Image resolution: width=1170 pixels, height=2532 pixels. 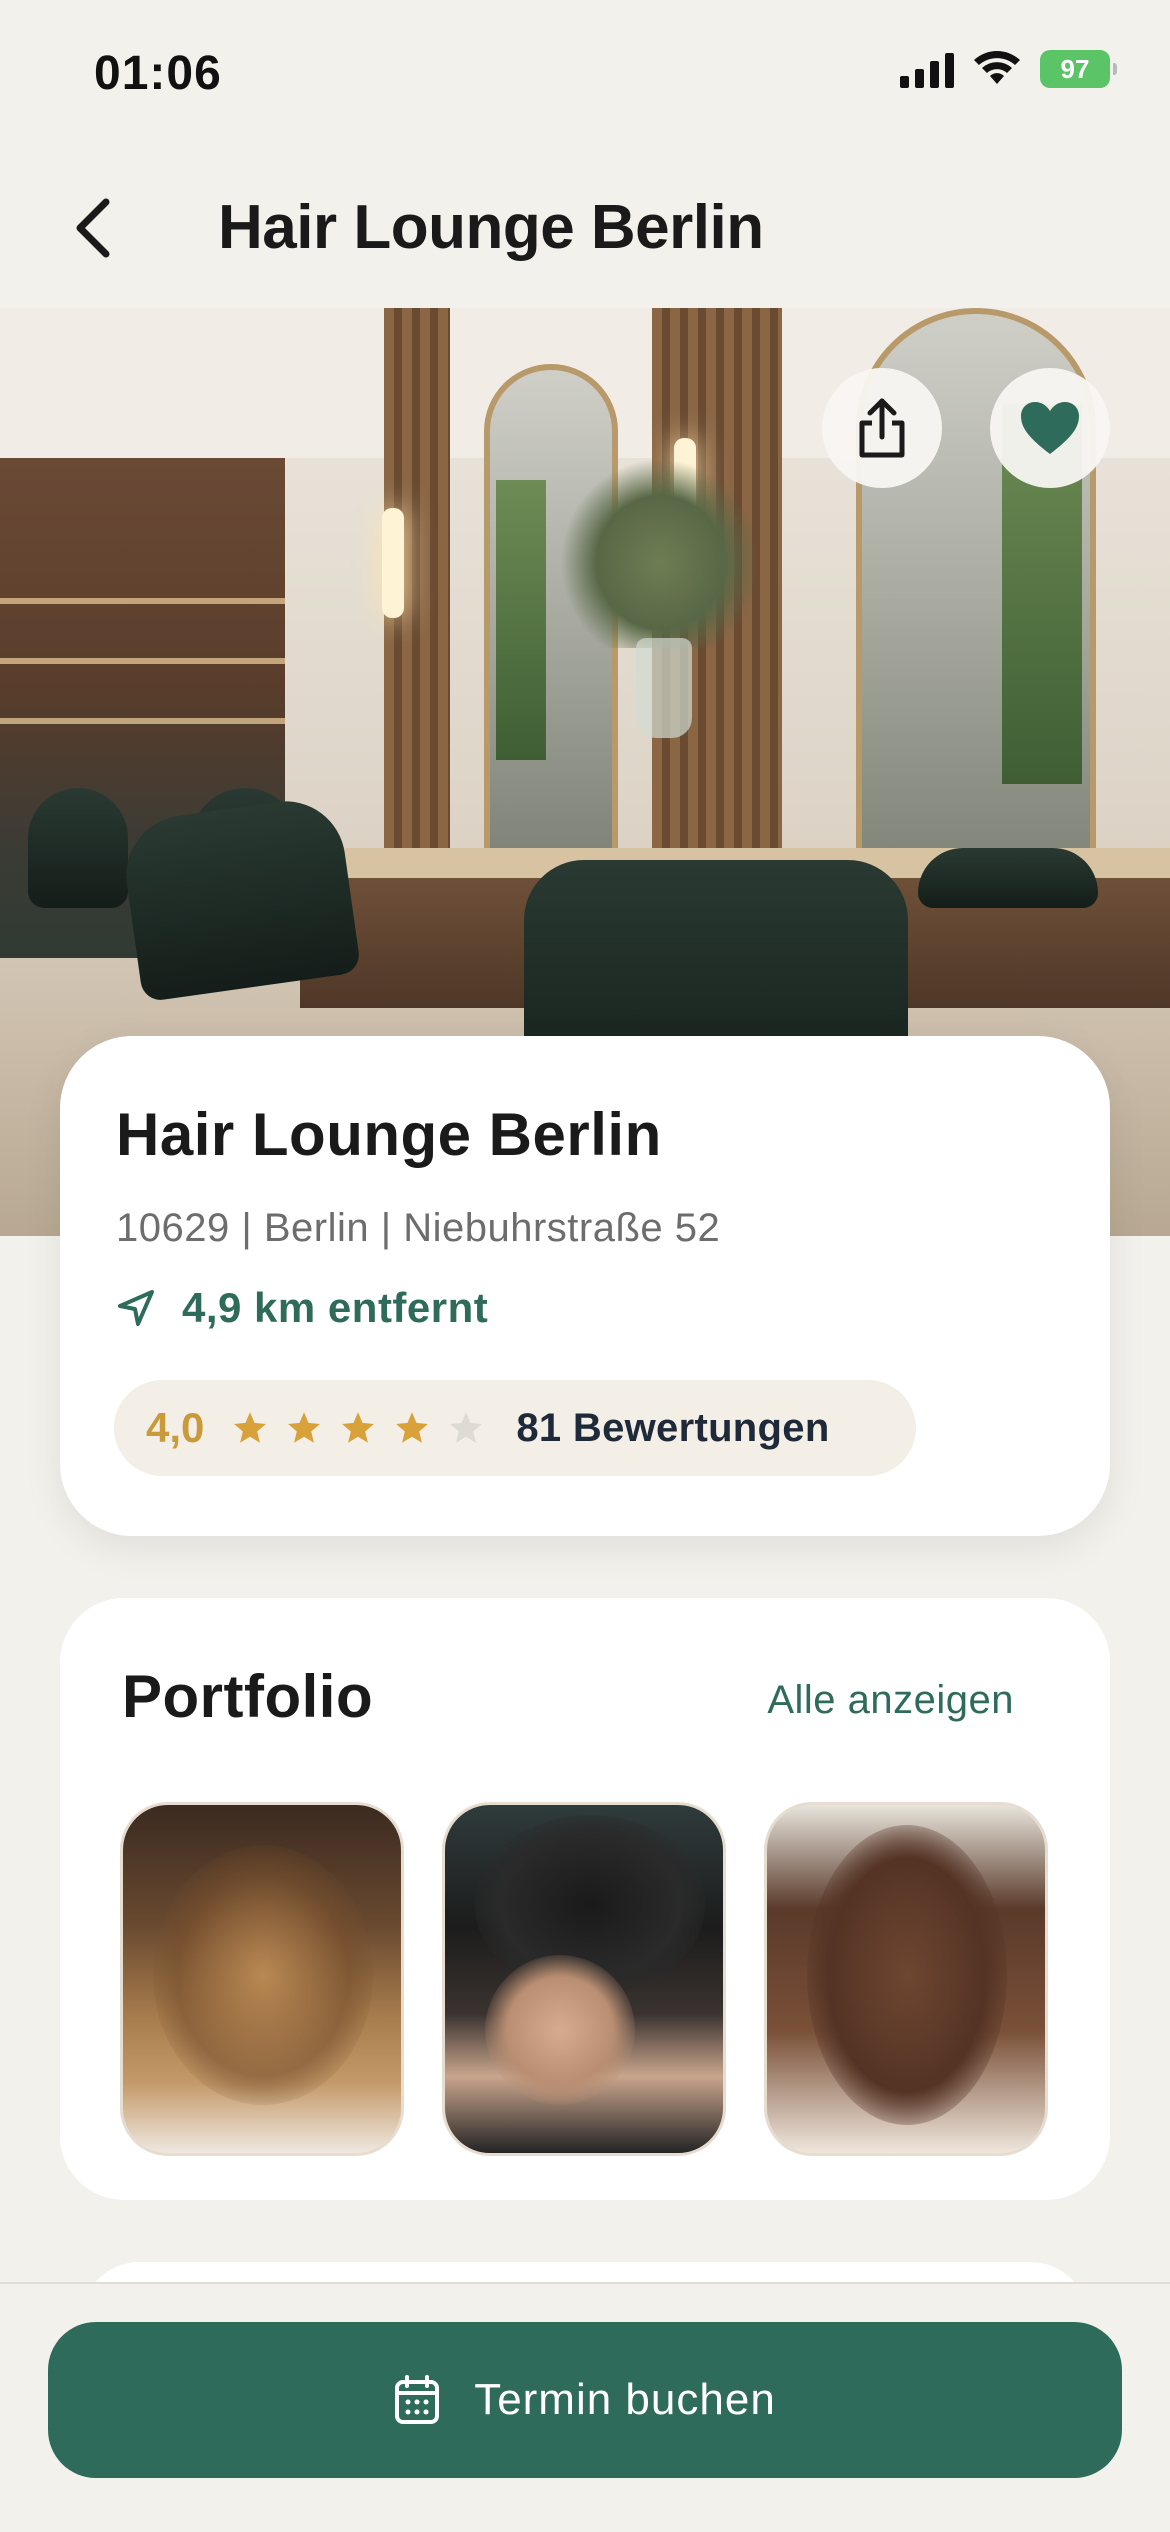 I want to click on header: Hair Lounge Berlin, so click(x=585, y=225).